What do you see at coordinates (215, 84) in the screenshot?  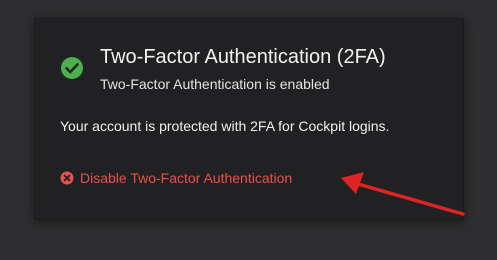 I see `panel-subtitle: Two-Factor Authentication is enabled` at bounding box center [215, 84].